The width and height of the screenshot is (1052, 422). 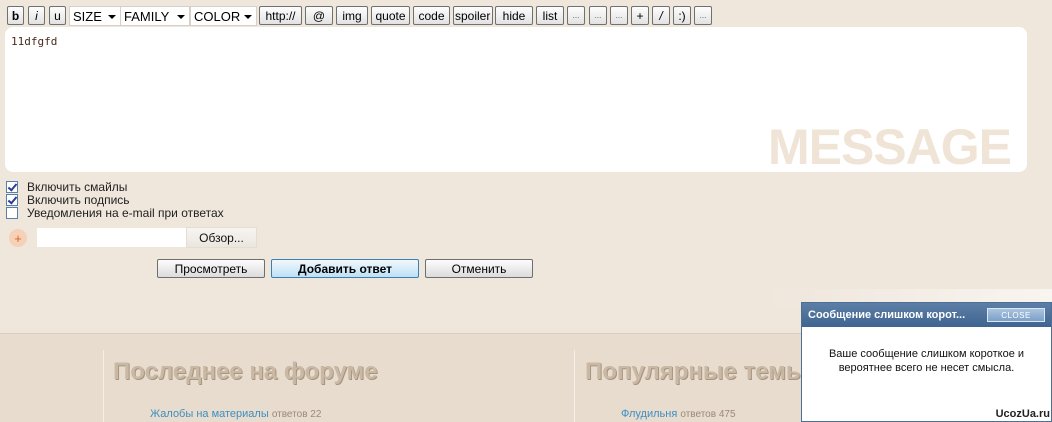 I want to click on popular-topic-link: Флудильня, so click(x=649, y=414).